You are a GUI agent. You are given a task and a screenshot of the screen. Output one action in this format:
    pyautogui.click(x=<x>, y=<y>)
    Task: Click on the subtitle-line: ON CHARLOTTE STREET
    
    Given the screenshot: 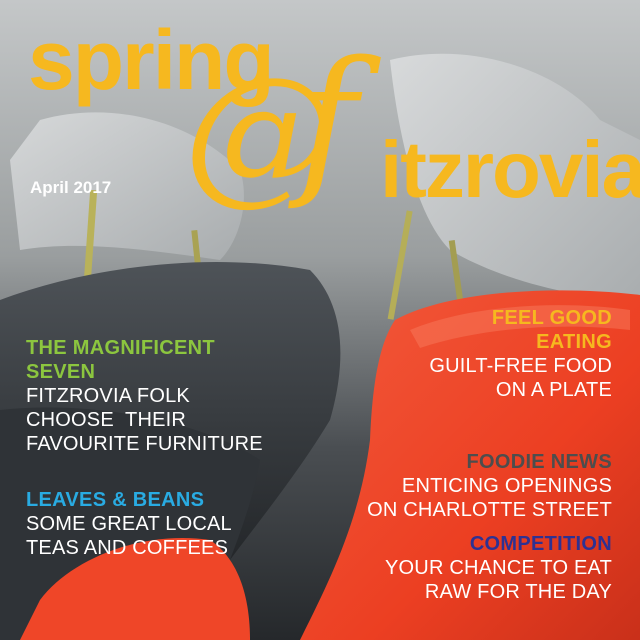 What is the action you would take?
    pyautogui.click(x=489, y=510)
    